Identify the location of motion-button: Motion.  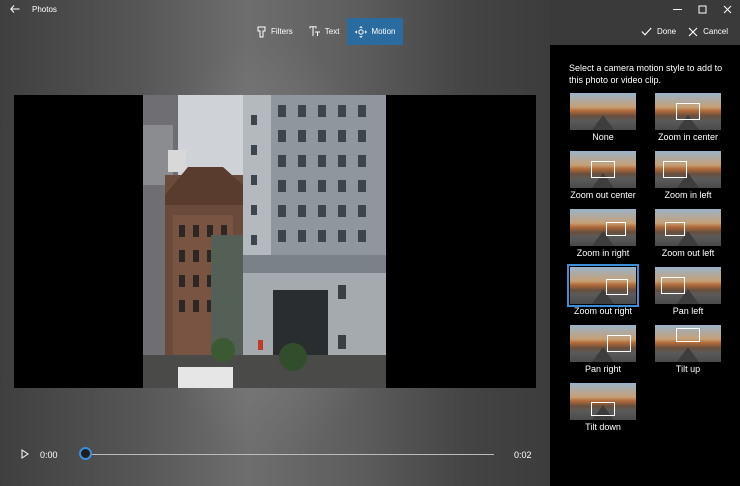
(375, 31).